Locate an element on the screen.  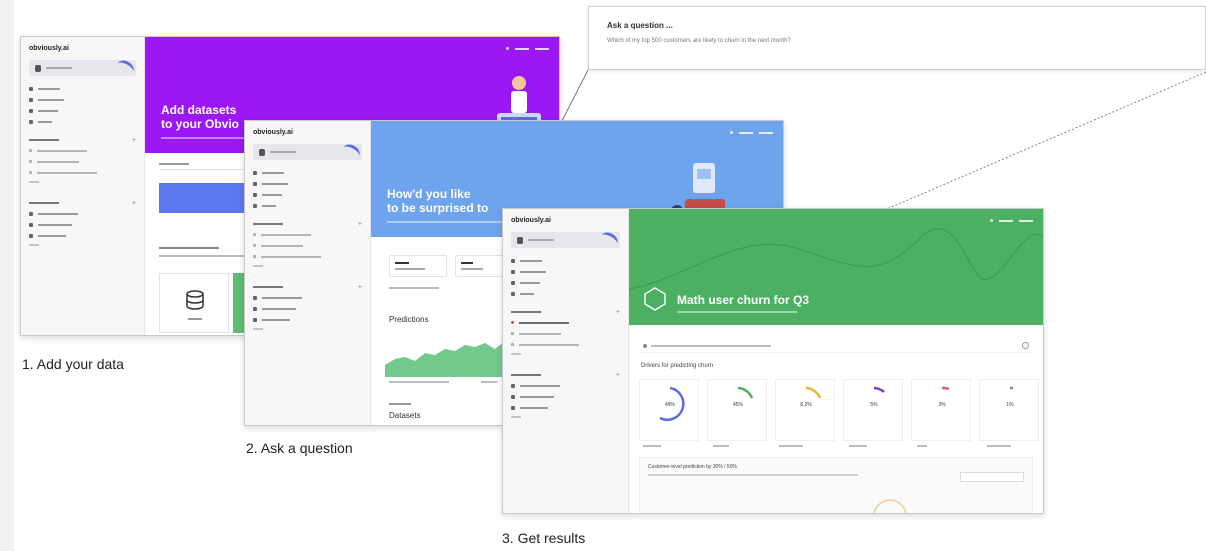
gauges-row: 49% 45% 8.2% 5% 3% 1% is located at coordinates (839, 411).